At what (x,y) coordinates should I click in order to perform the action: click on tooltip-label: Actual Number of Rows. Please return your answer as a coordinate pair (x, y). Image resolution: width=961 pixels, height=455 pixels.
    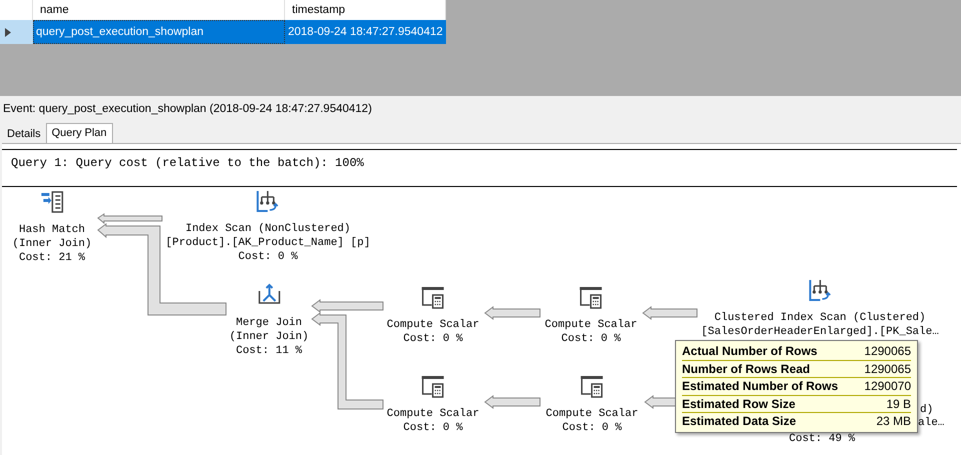
    Looking at the image, I should click on (750, 351).